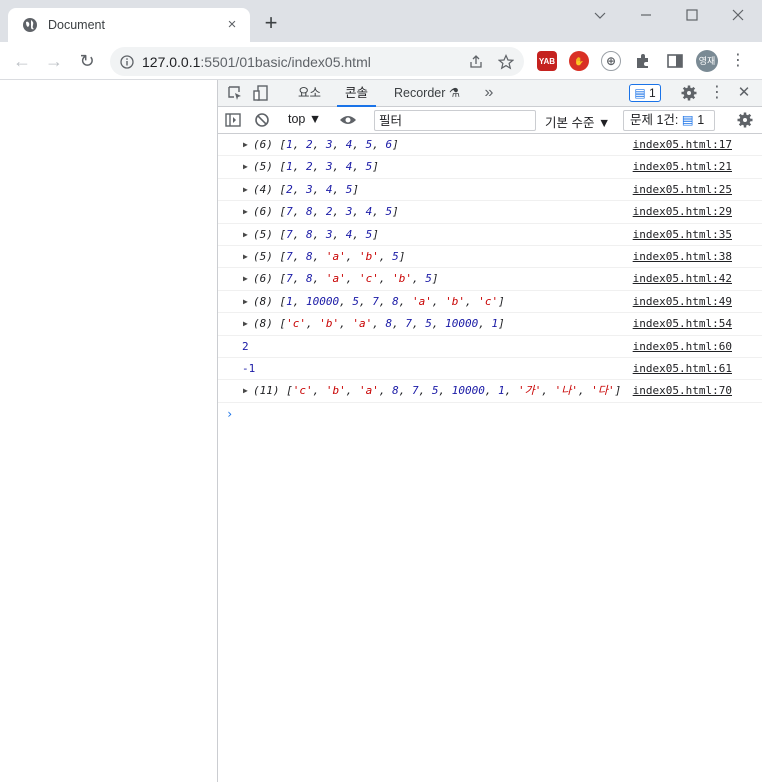 The height and width of the screenshot is (782, 762). What do you see at coordinates (682, 145) in the screenshot?
I see `console-log-source-link: index05.html:17` at bounding box center [682, 145].